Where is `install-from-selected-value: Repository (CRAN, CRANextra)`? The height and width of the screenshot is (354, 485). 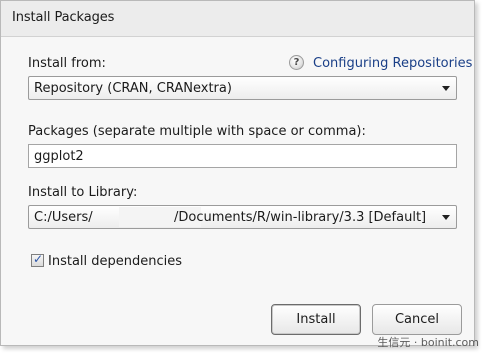
install-from-selected-value: Repository (CRAN, CRANextra) is located at coordinates (133, 88).